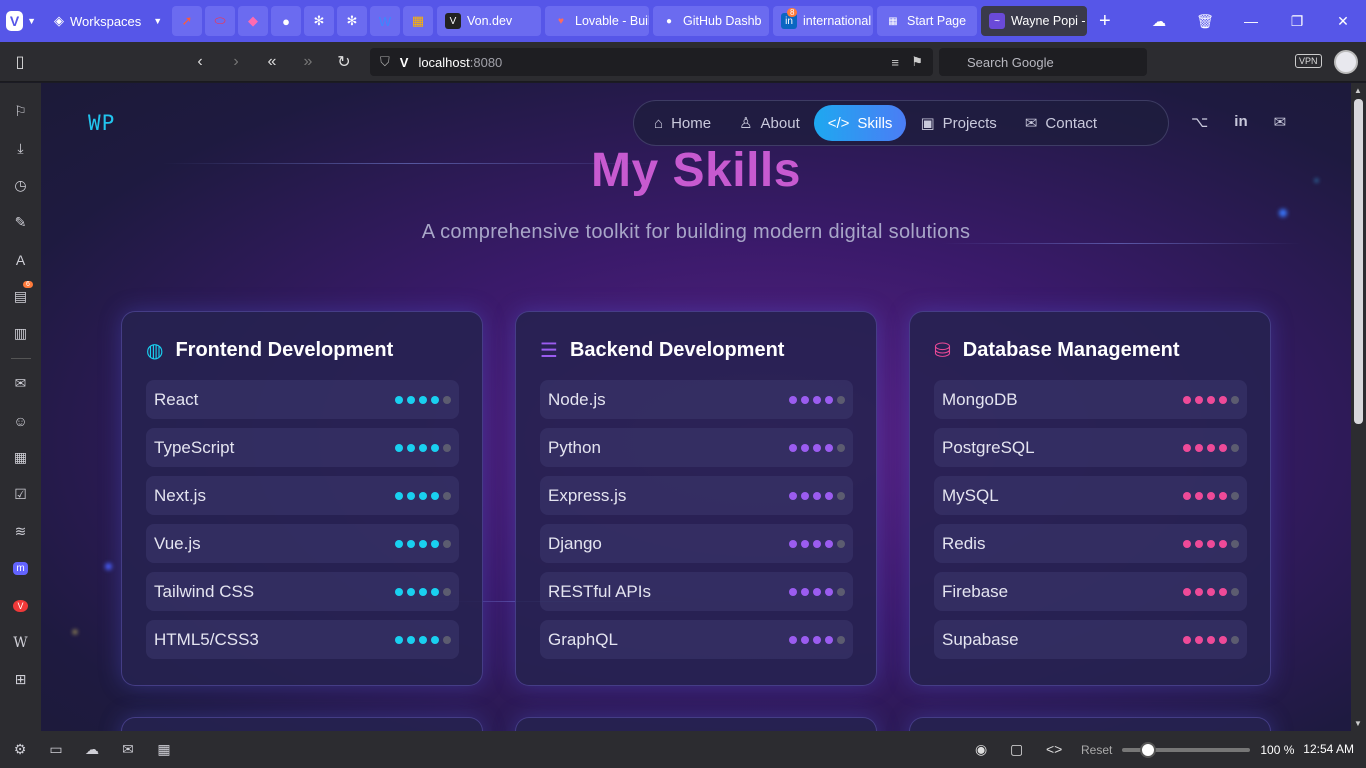  What do you see at coordinates (561, 21) in the screenshot?
I see `lovable-icon: ♥` at bounding box center [561, 21].